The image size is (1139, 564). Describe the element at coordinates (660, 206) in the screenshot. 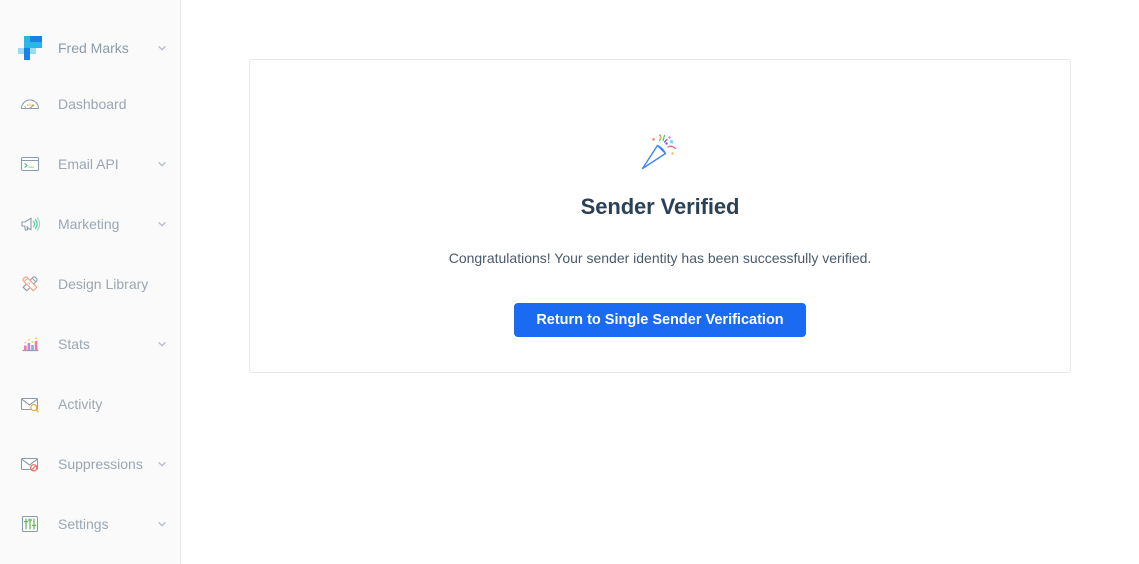

I see `page-title: Sender Verified` at that location.